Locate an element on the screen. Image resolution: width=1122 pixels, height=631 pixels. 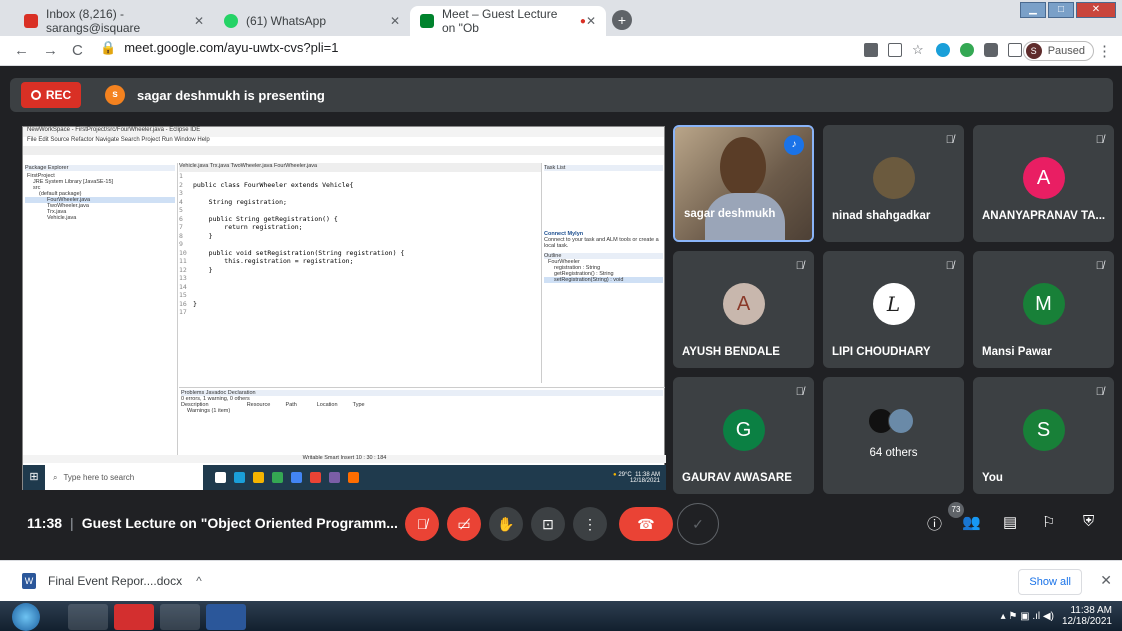
hang-up-icon: ☎ is located at coordinates (646, 524).